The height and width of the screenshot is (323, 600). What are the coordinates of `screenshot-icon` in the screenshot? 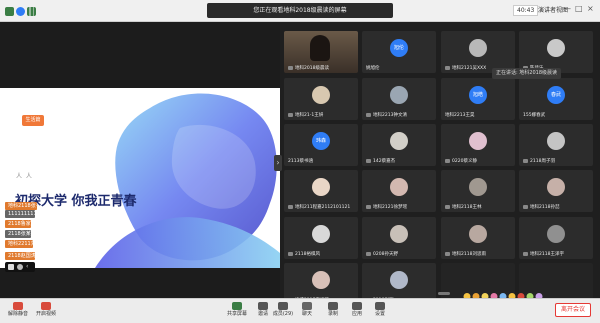 It's located at (20, 267).